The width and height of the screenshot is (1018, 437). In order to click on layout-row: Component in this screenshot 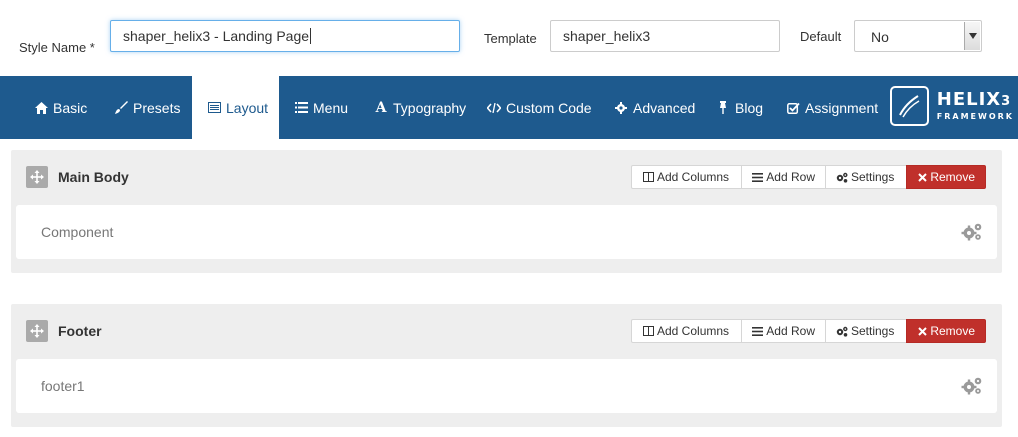, I will do `click(506, 232)`.